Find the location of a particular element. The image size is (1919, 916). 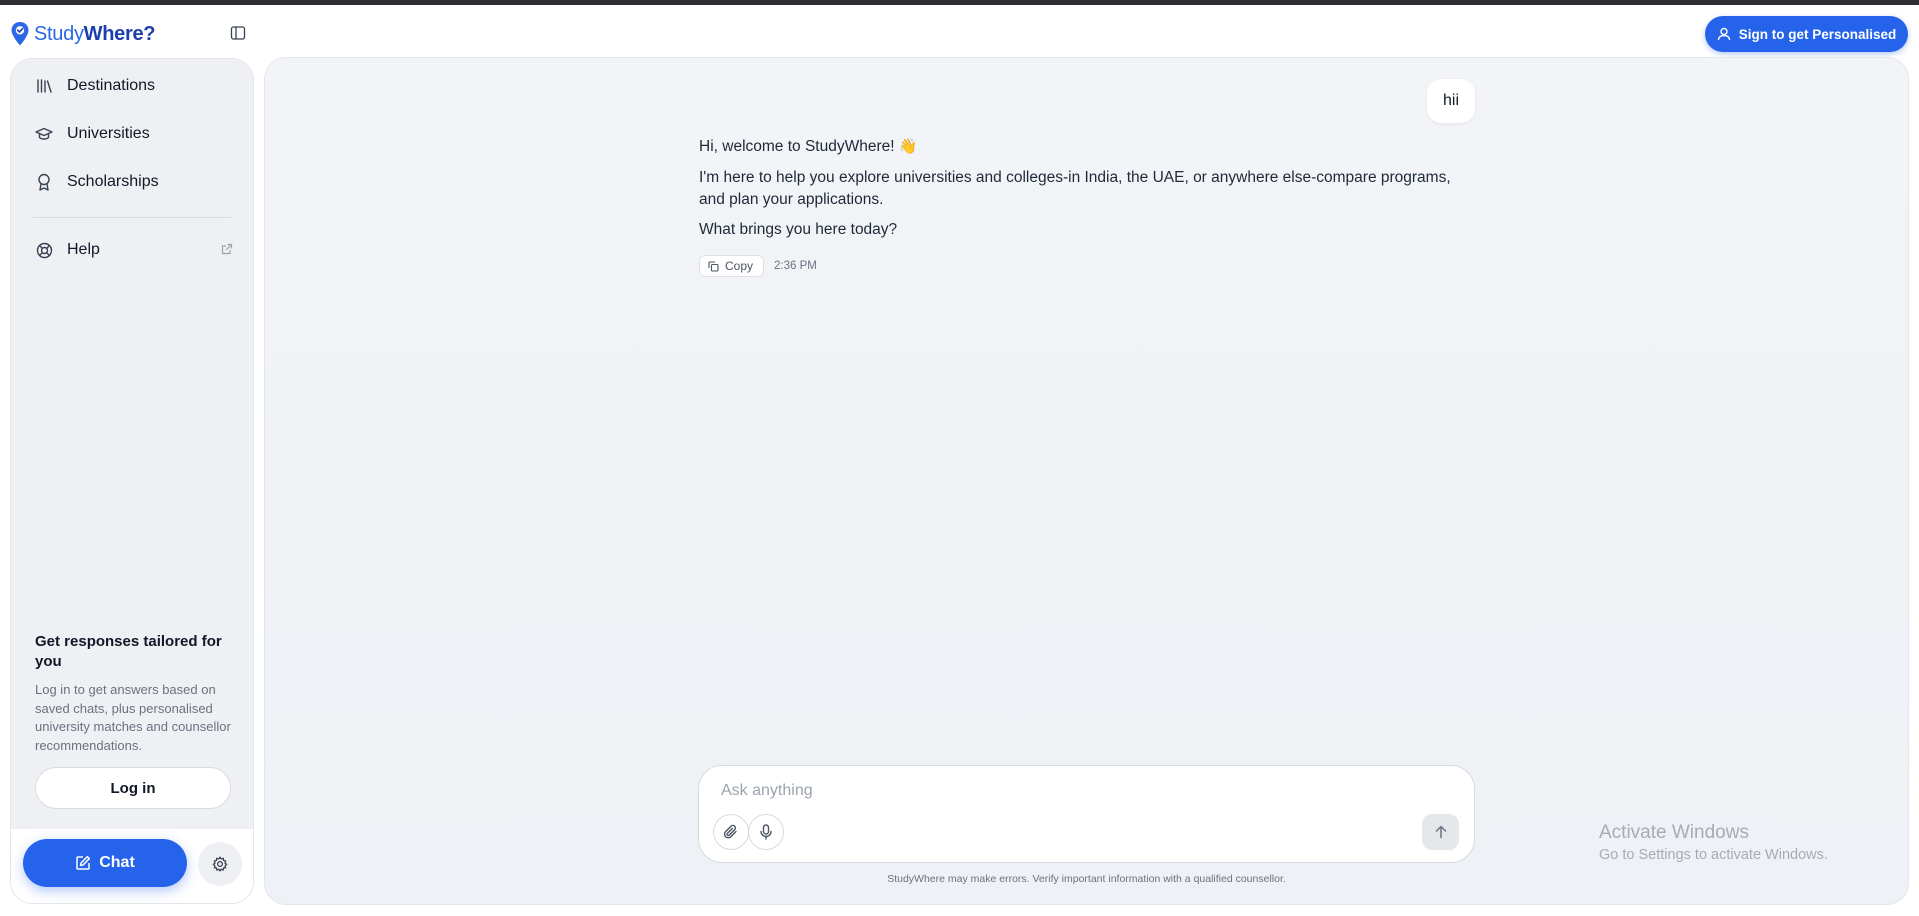

send-button is located at coordinates (1440, 832).